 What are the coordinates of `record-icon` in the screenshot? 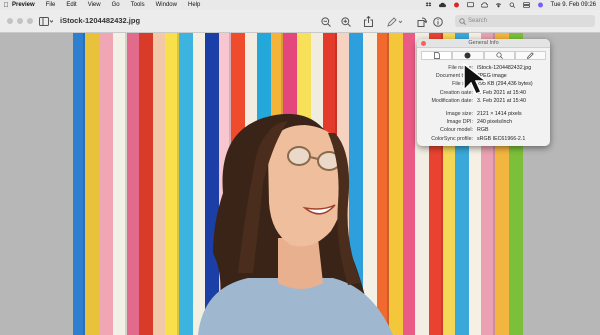 It's located at (456, 5).